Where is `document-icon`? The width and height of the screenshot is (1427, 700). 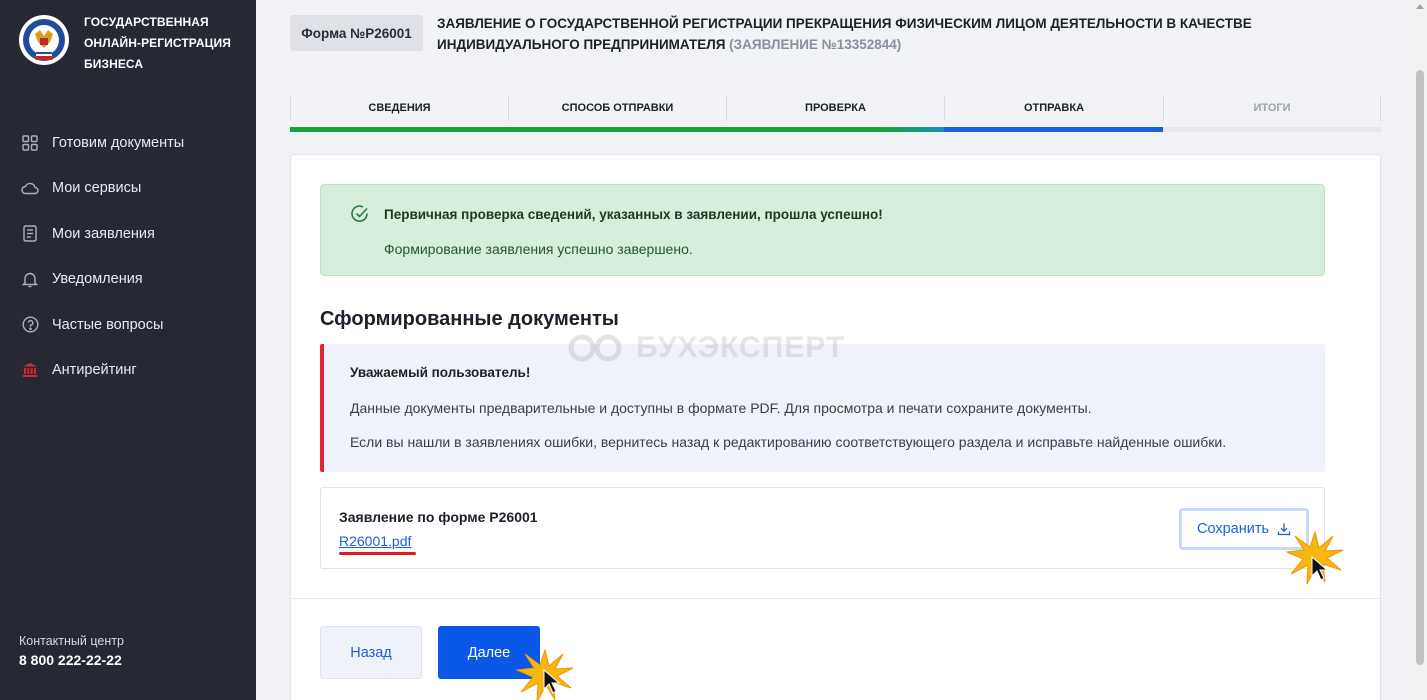 document-icon is located at coordinates (30, 234).